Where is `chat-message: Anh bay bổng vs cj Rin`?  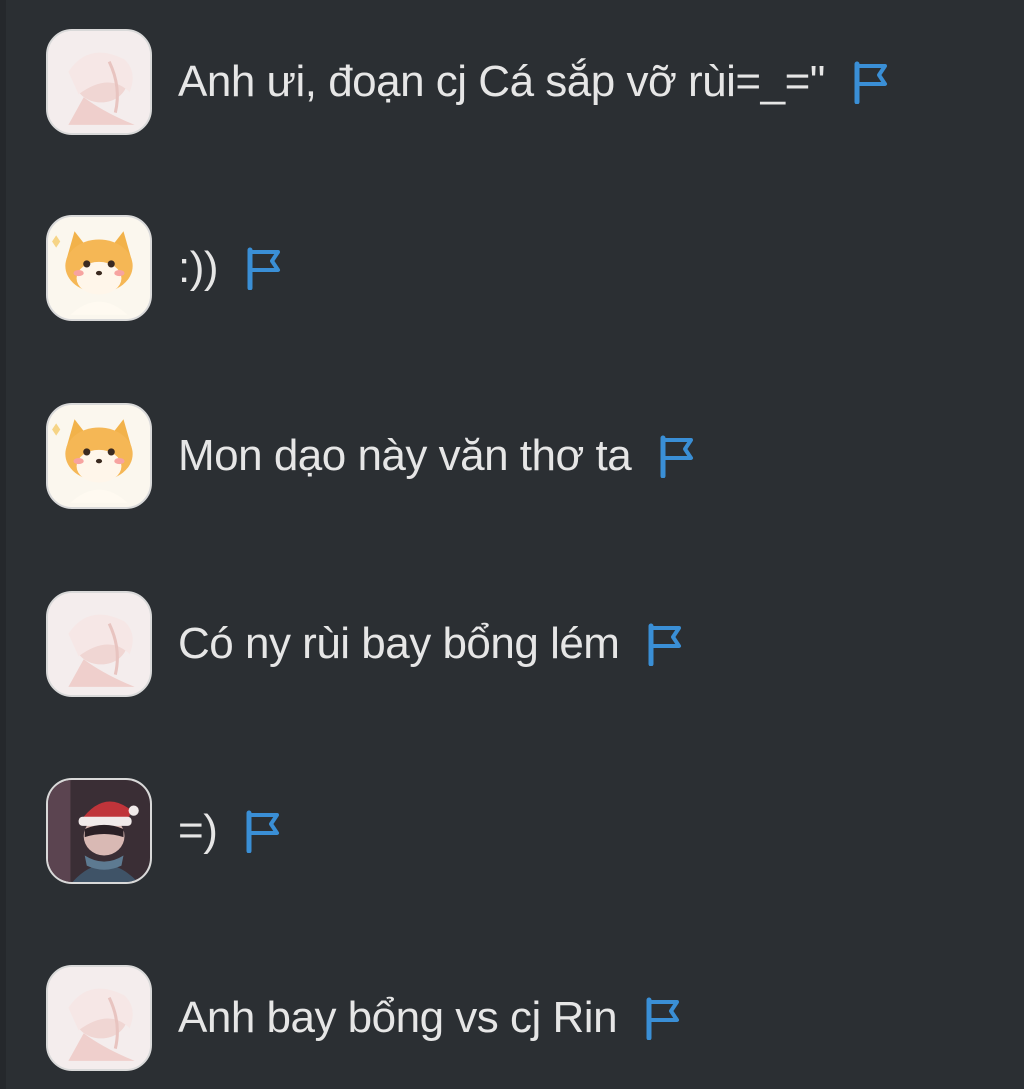
chat-message: Anh bay bổng vs cj Rin is located at coordinates (364, 1018).